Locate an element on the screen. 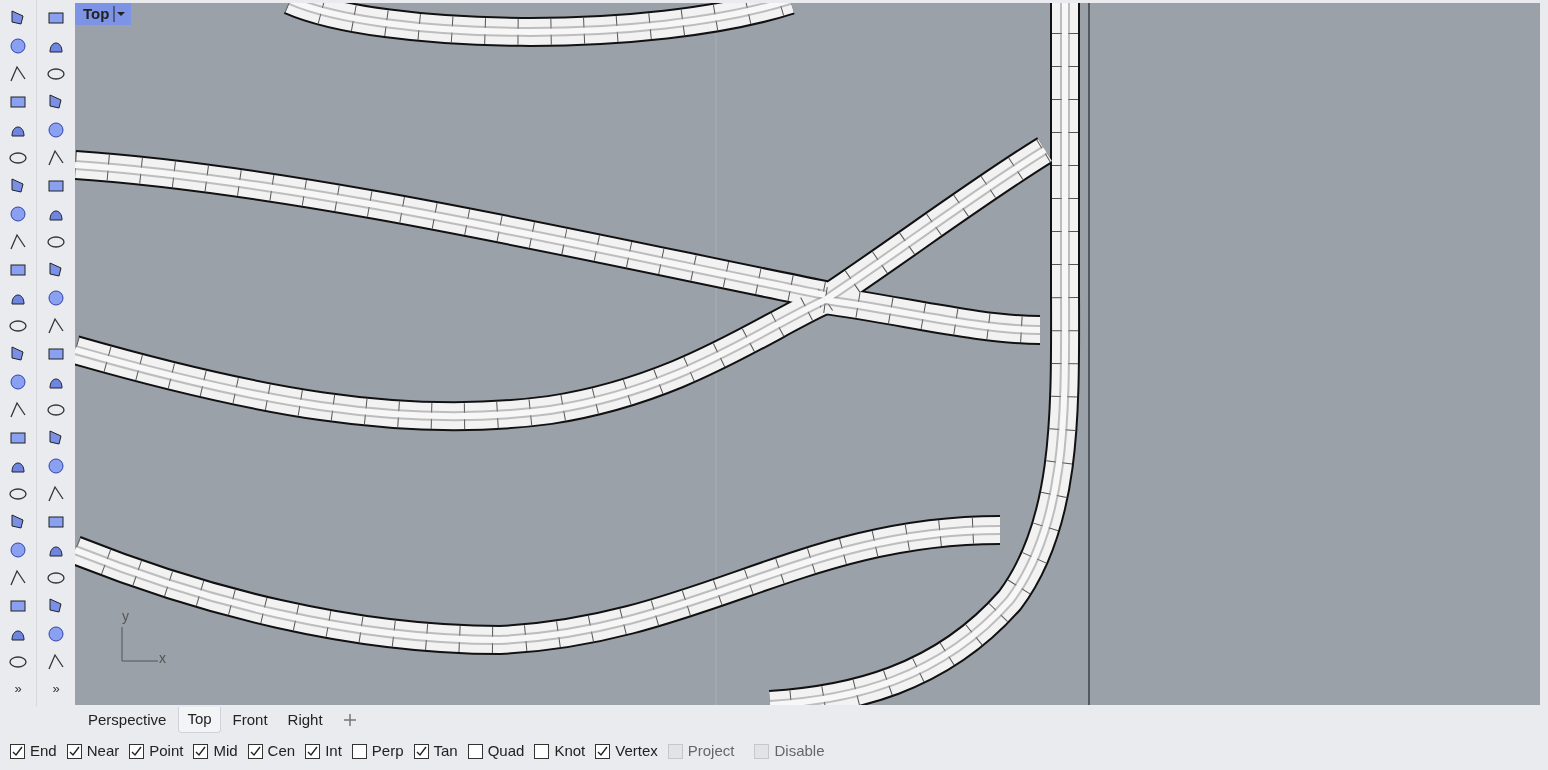 The width and height of the screenshot is (1548, 770). viewport-title: Top is located at coordinates (103, 14).